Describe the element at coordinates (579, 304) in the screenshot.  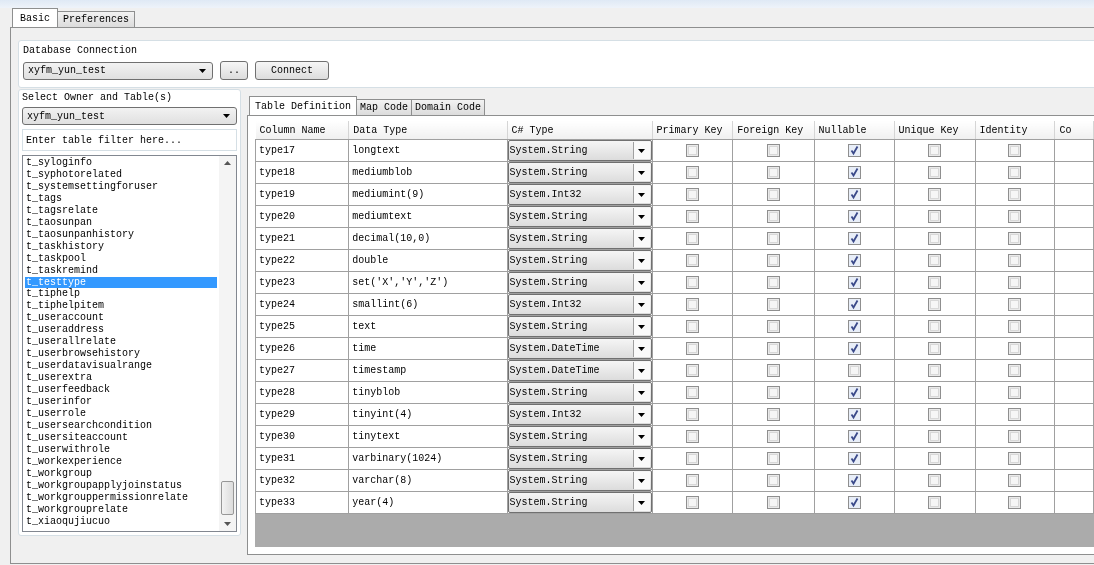
I see `type-dropdown: System.Int32` at that location.